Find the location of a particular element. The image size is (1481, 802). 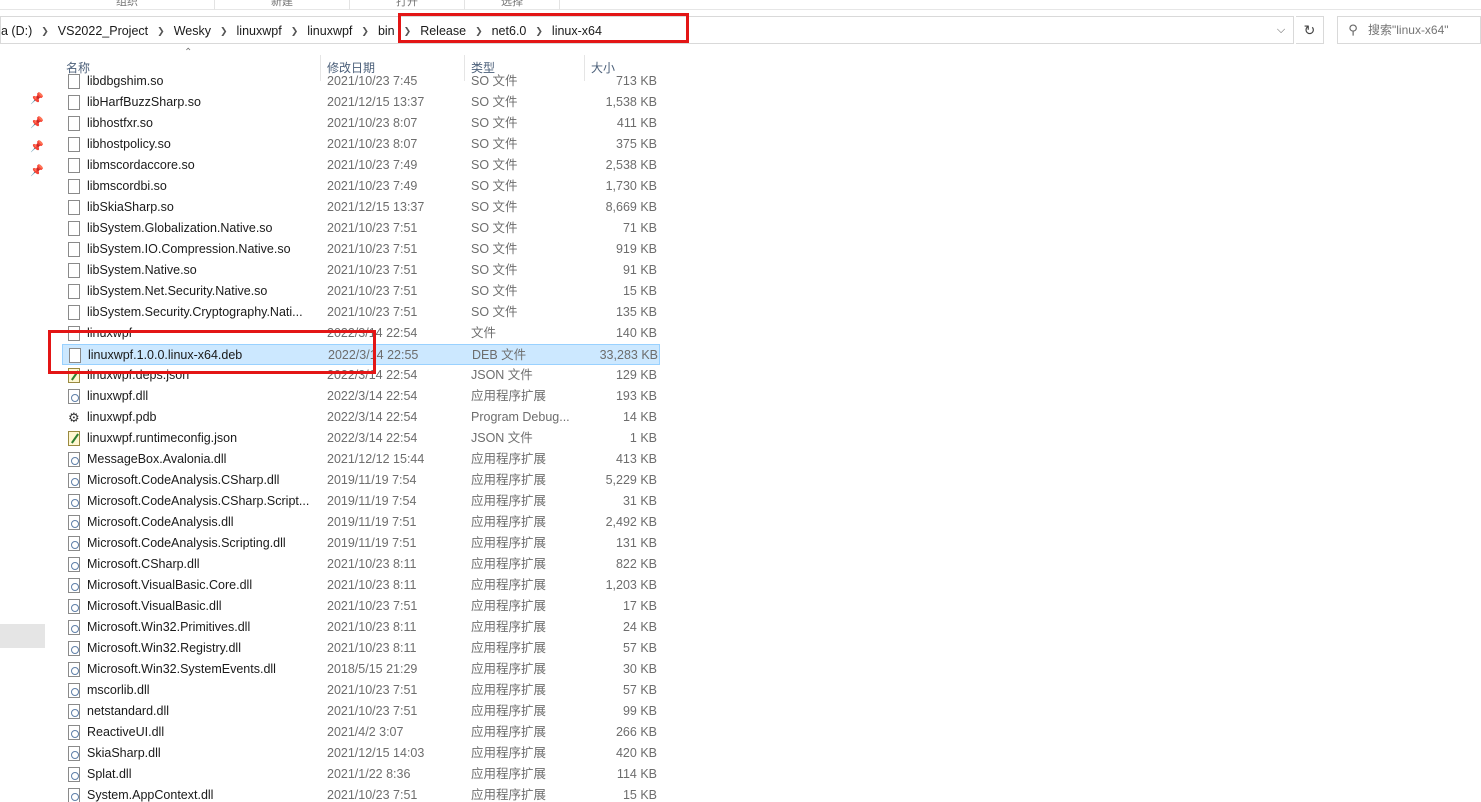

breadcrumb-item-net6: net6.0 is located at coordinates (509, 31).